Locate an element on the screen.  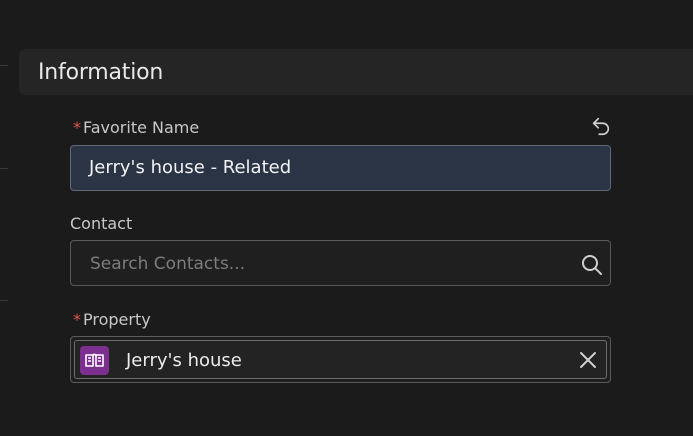
property-label-text: Property is located at coordinates (117, 319).